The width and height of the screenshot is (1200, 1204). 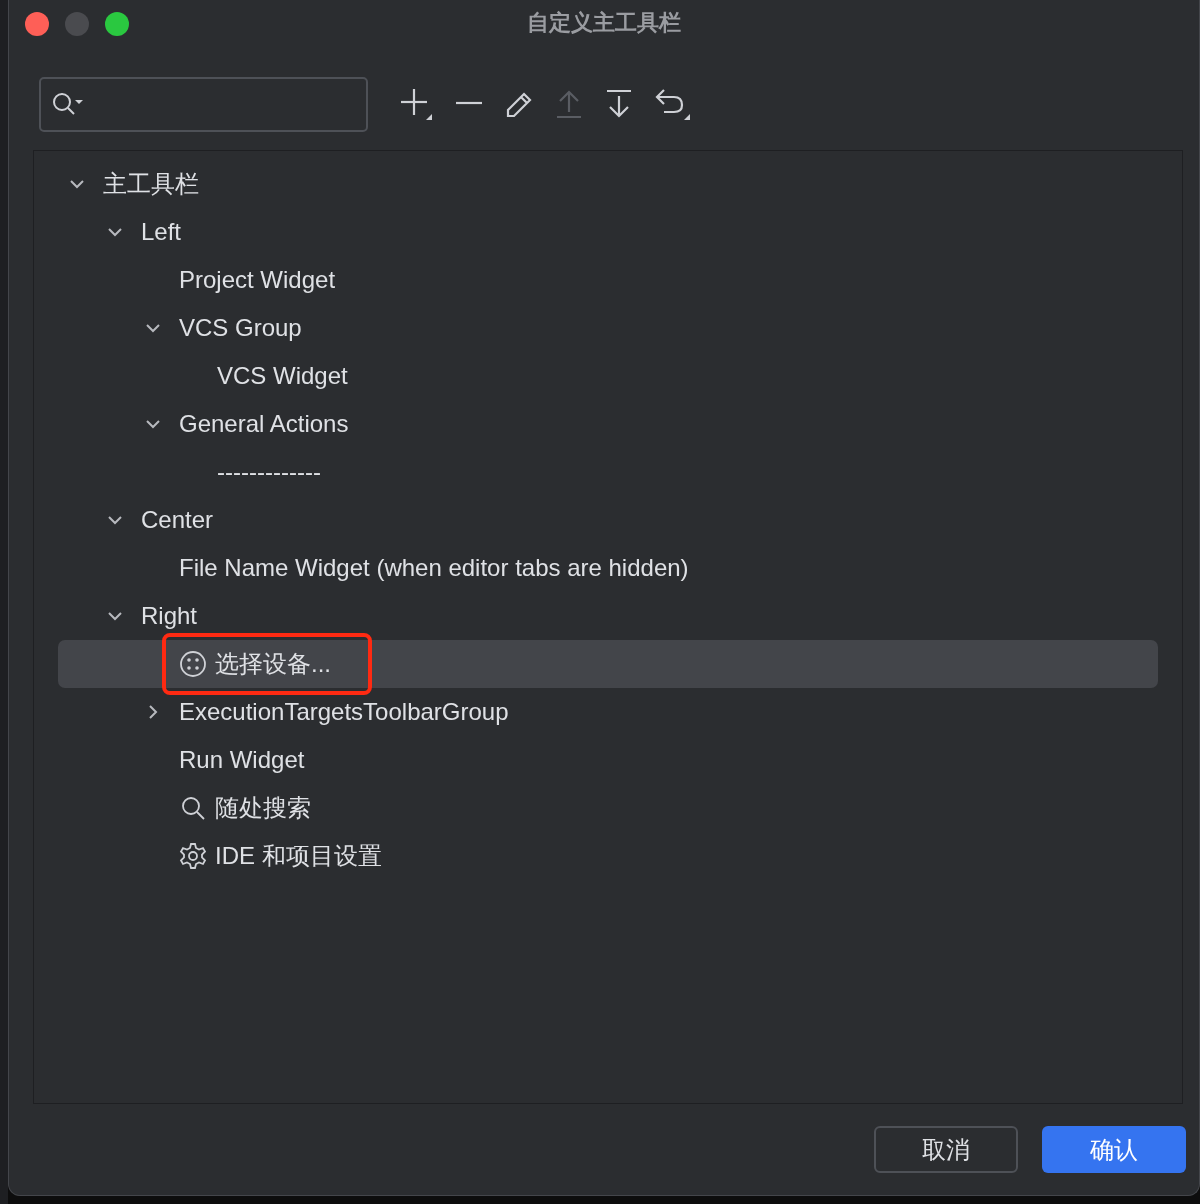 What do you see at coordinates (37, 24) in the screenshot?
I see `close-icon` at bounding box center [37, 24].